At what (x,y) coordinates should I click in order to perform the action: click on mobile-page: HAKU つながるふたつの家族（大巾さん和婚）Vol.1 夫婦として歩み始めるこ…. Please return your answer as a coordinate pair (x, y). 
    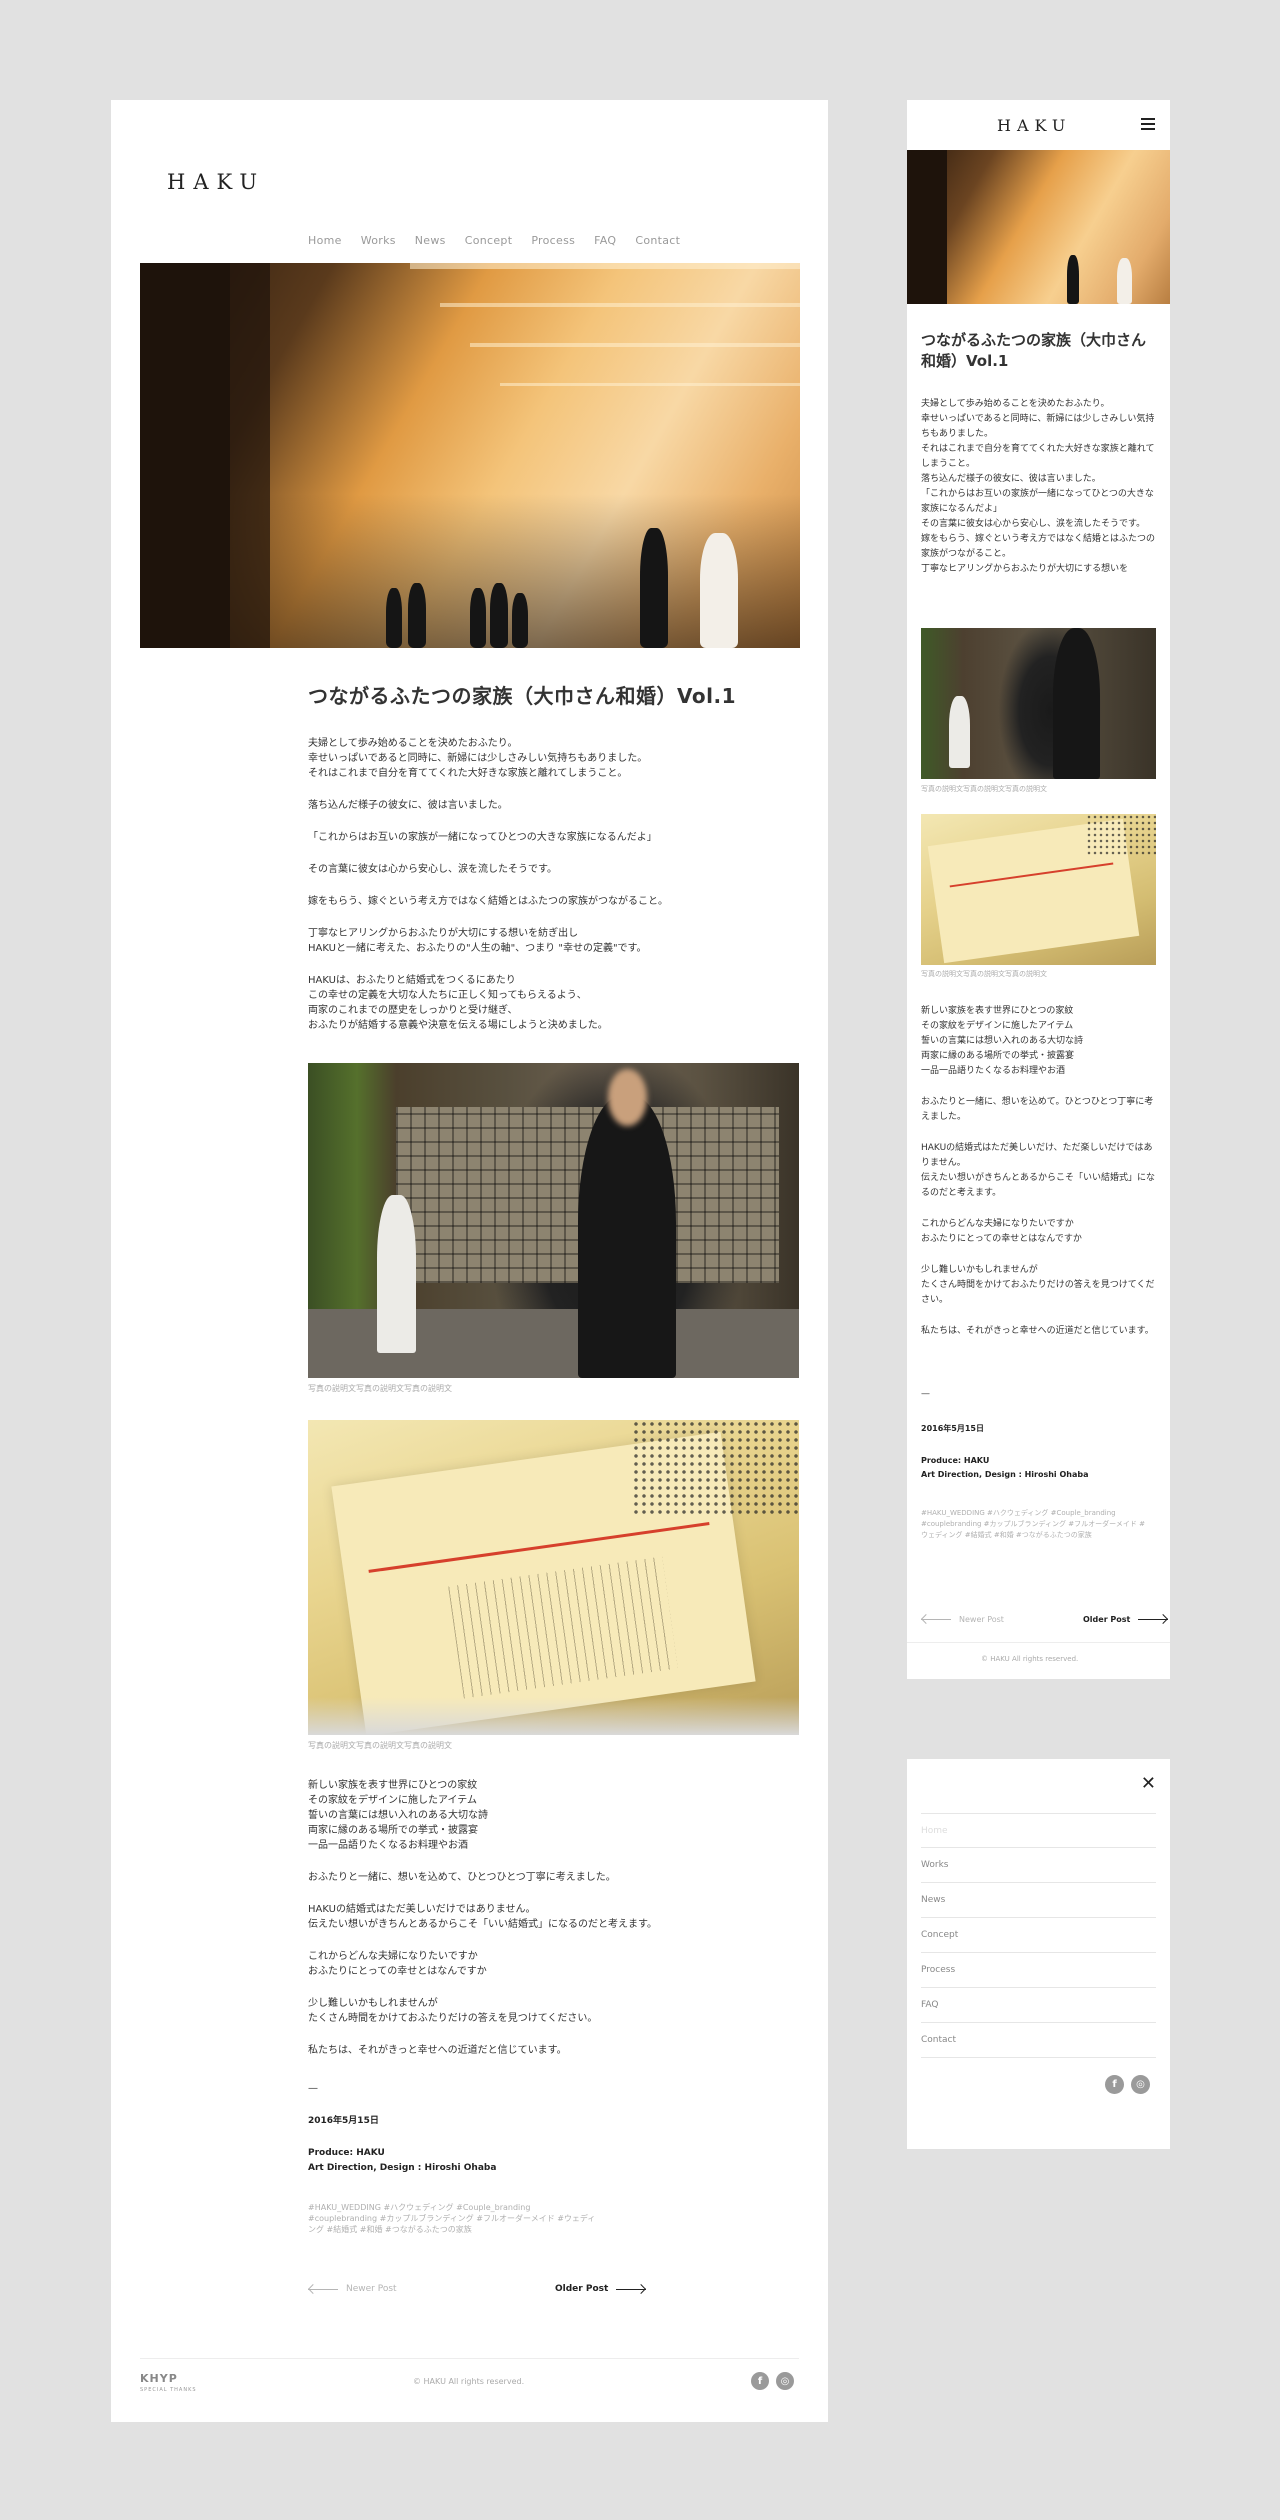
    Looking at the image, I should click on (1038, 889).